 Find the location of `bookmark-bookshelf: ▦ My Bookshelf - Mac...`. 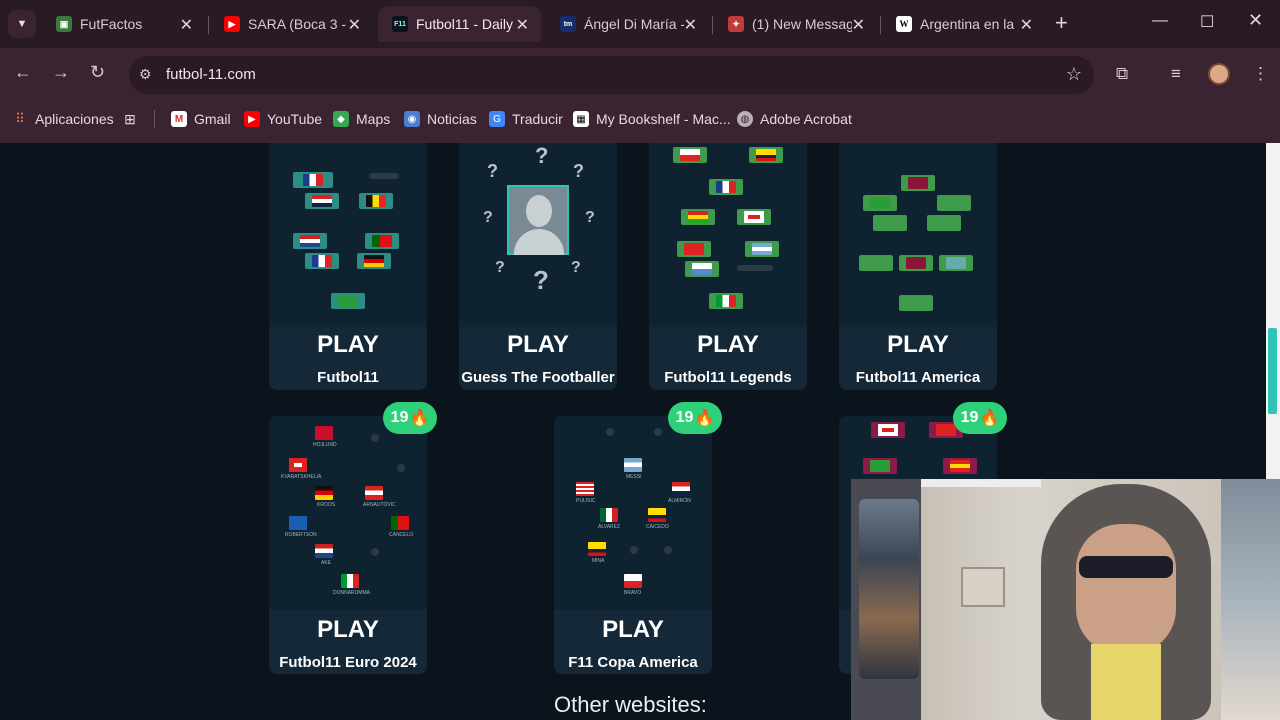

bookmark-bookshelf: ▦ My Bookshelf - Mac... is located at coordinates (652, 119).